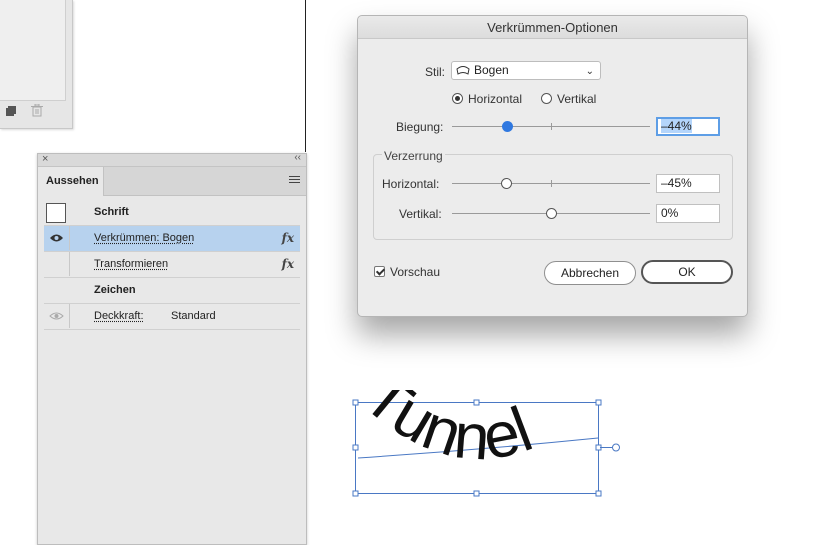 This screenshot has width=833, height=545. Describe the element at coordinates (551, 126) in the screenshot. I see `biegung-center-tick` at that location.